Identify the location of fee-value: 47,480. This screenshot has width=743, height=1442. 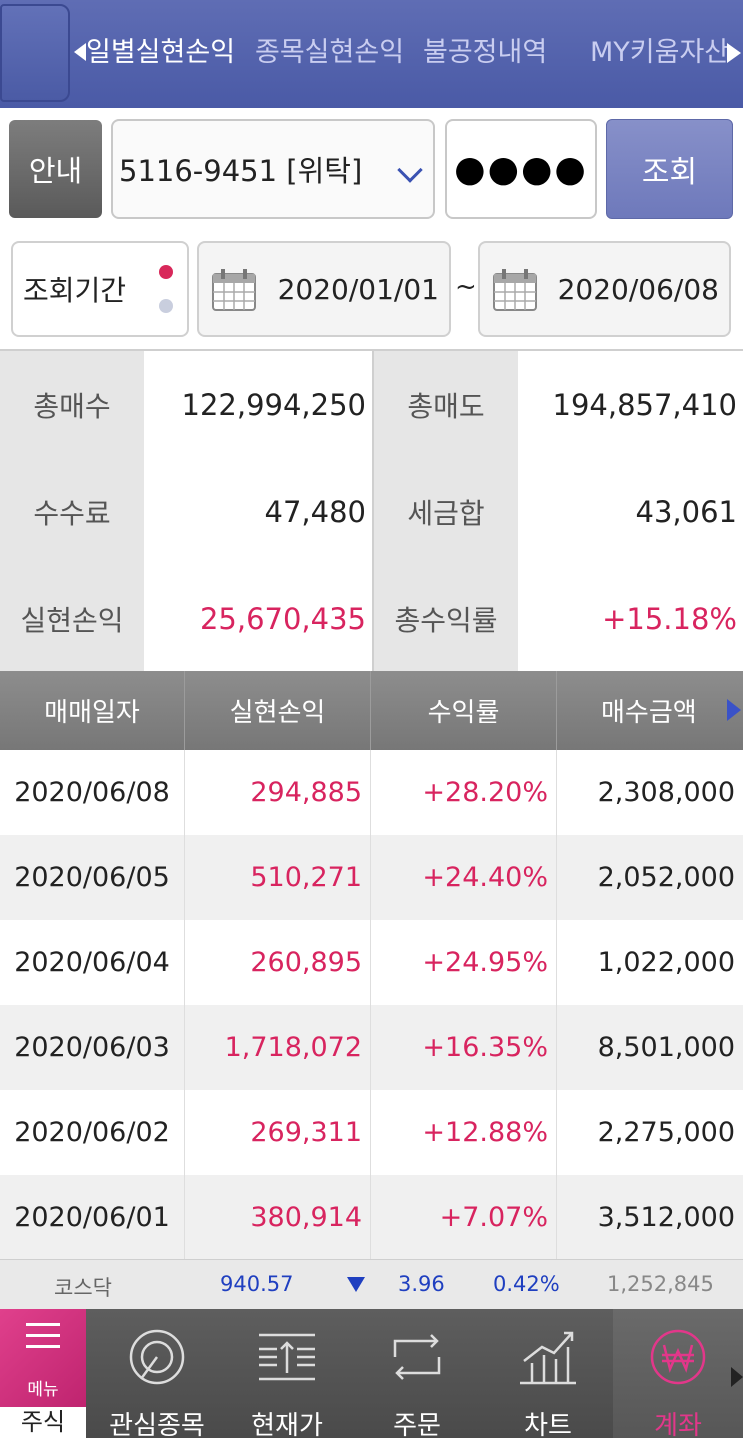
(258, 511).